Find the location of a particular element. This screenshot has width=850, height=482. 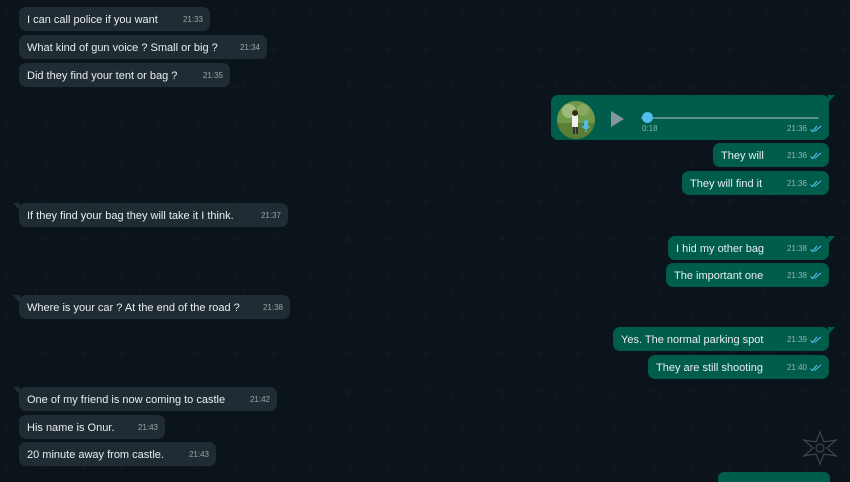

voice-message: 0:18 21:36 is located at coordinates (693, 117).